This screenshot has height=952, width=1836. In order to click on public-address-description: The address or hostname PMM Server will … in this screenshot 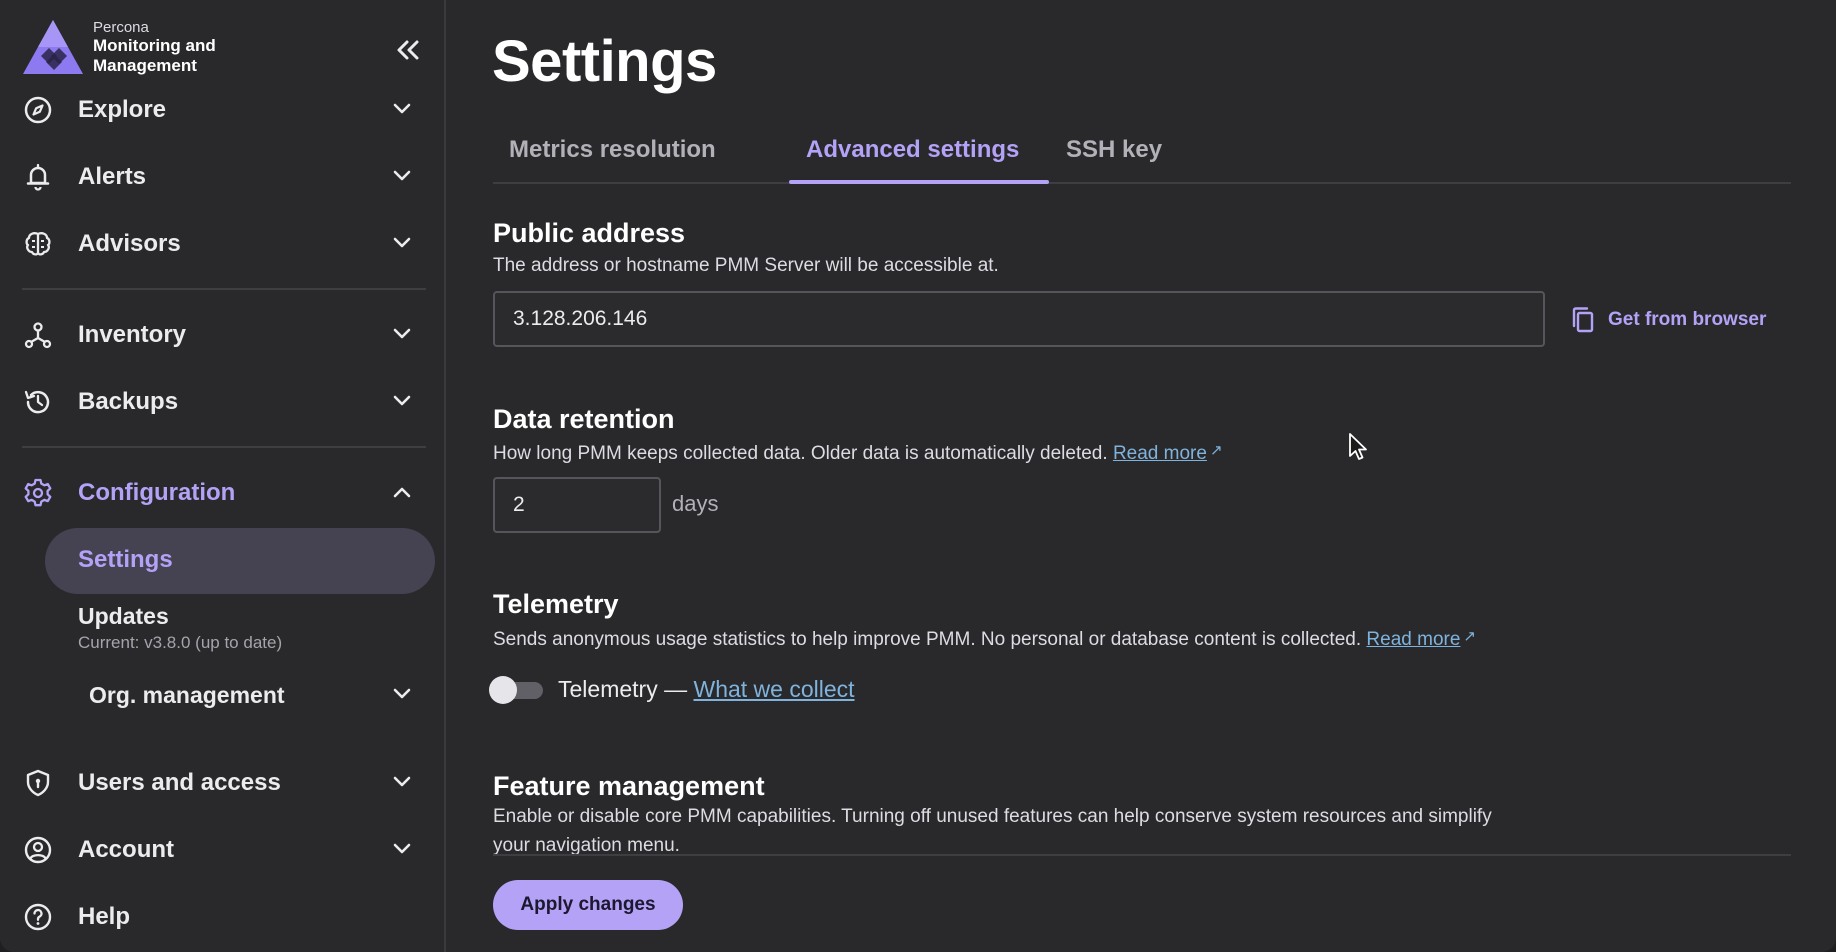, I will do `click(746, 265)`.